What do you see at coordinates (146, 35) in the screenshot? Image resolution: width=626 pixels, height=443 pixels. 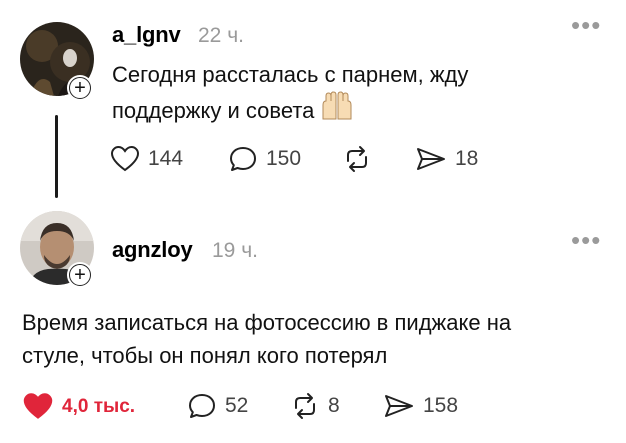 I see `username: a_lgnv` at bounding box center [146, 35].